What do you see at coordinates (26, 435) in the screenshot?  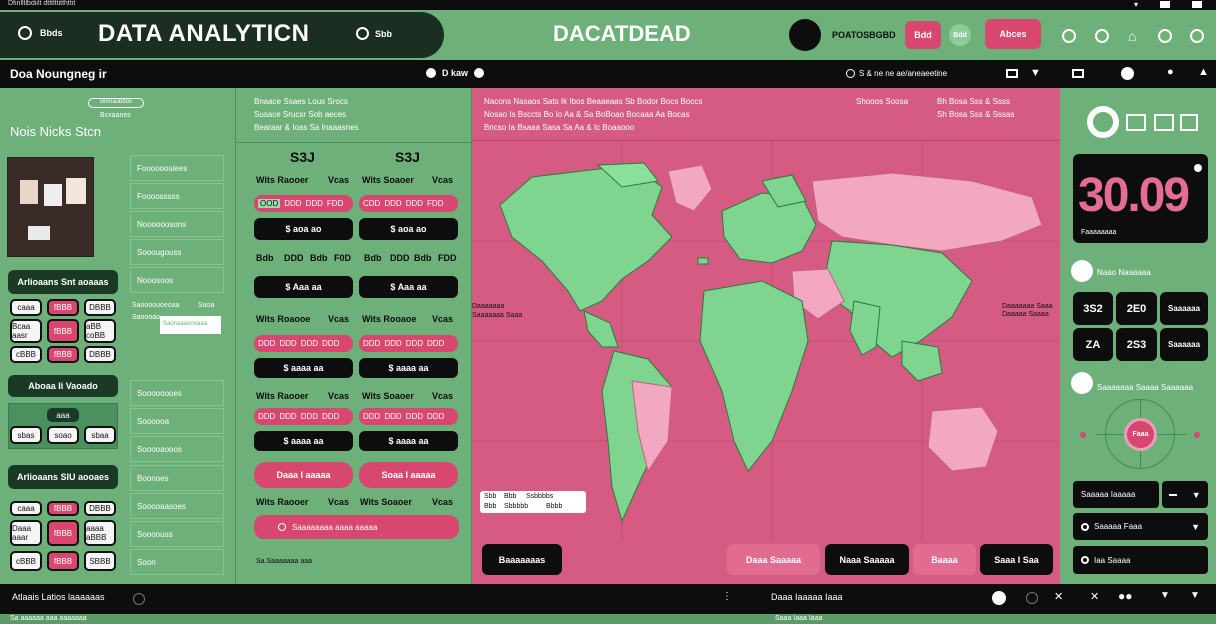 I see `grid-cell: sbas` at bounding box center [26, 435].